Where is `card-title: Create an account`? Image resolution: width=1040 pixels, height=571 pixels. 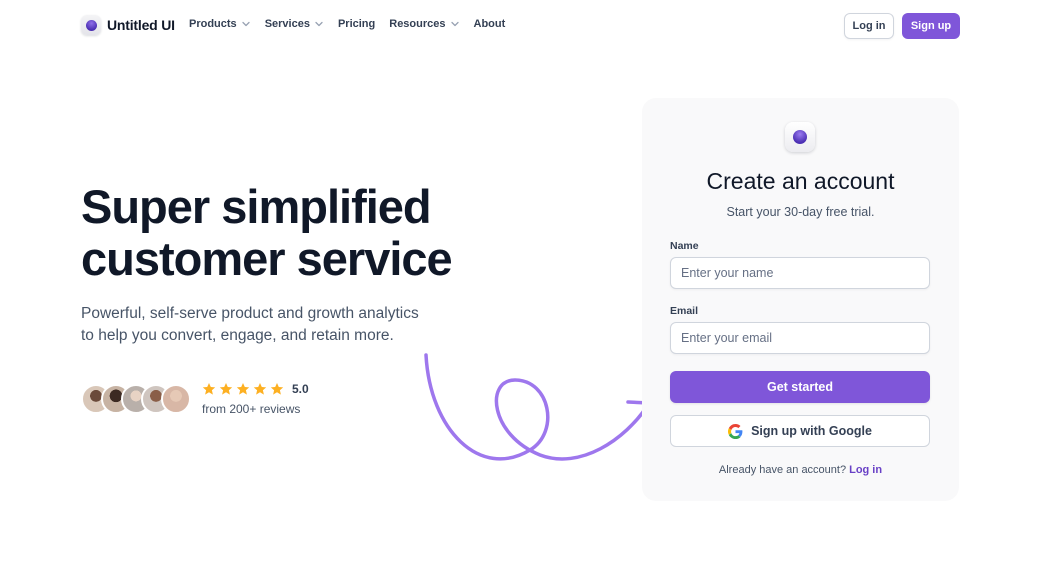 card-title: Create an account is located at coordinates (800, 181).